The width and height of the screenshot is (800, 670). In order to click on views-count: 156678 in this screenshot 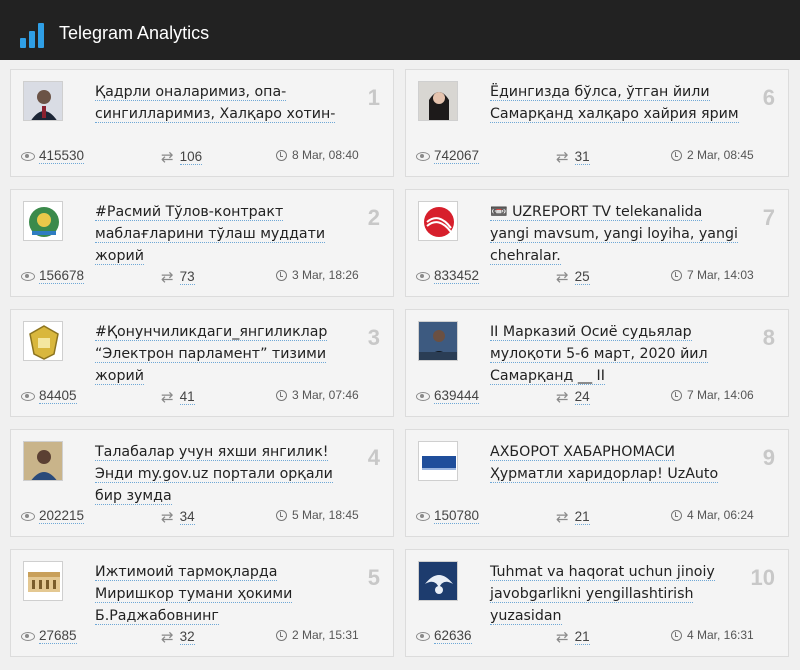, I will do `click(53, 276)`.